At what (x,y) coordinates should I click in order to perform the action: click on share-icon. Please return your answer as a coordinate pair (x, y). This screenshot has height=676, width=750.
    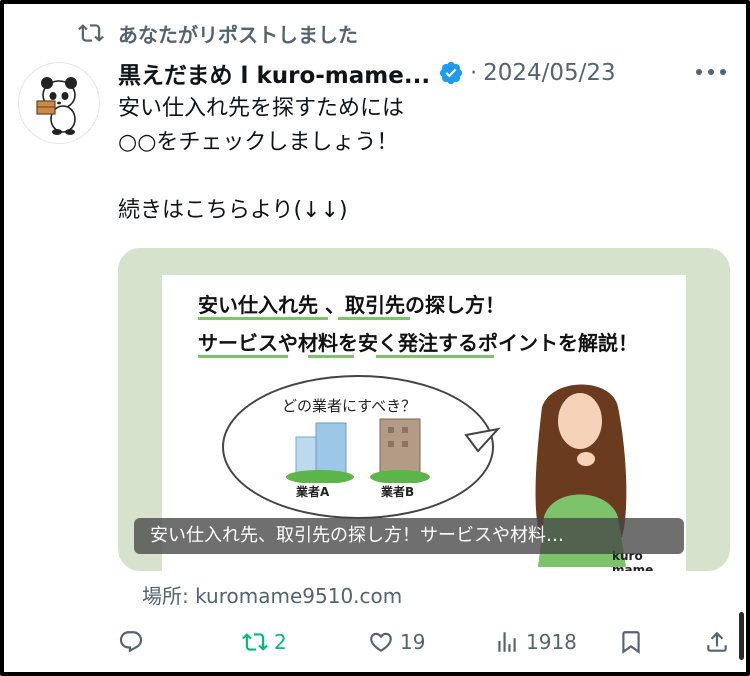
    Looking at the image, I should click on (717, 641).